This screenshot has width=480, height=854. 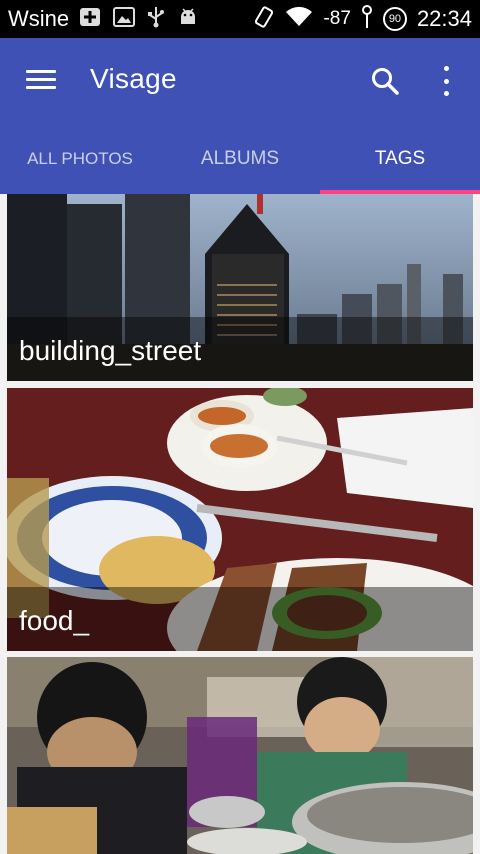 What do you see at coordinates (299, 19) in the screenshot?
I see `wifi-icon` at bounding box center [299, 19].